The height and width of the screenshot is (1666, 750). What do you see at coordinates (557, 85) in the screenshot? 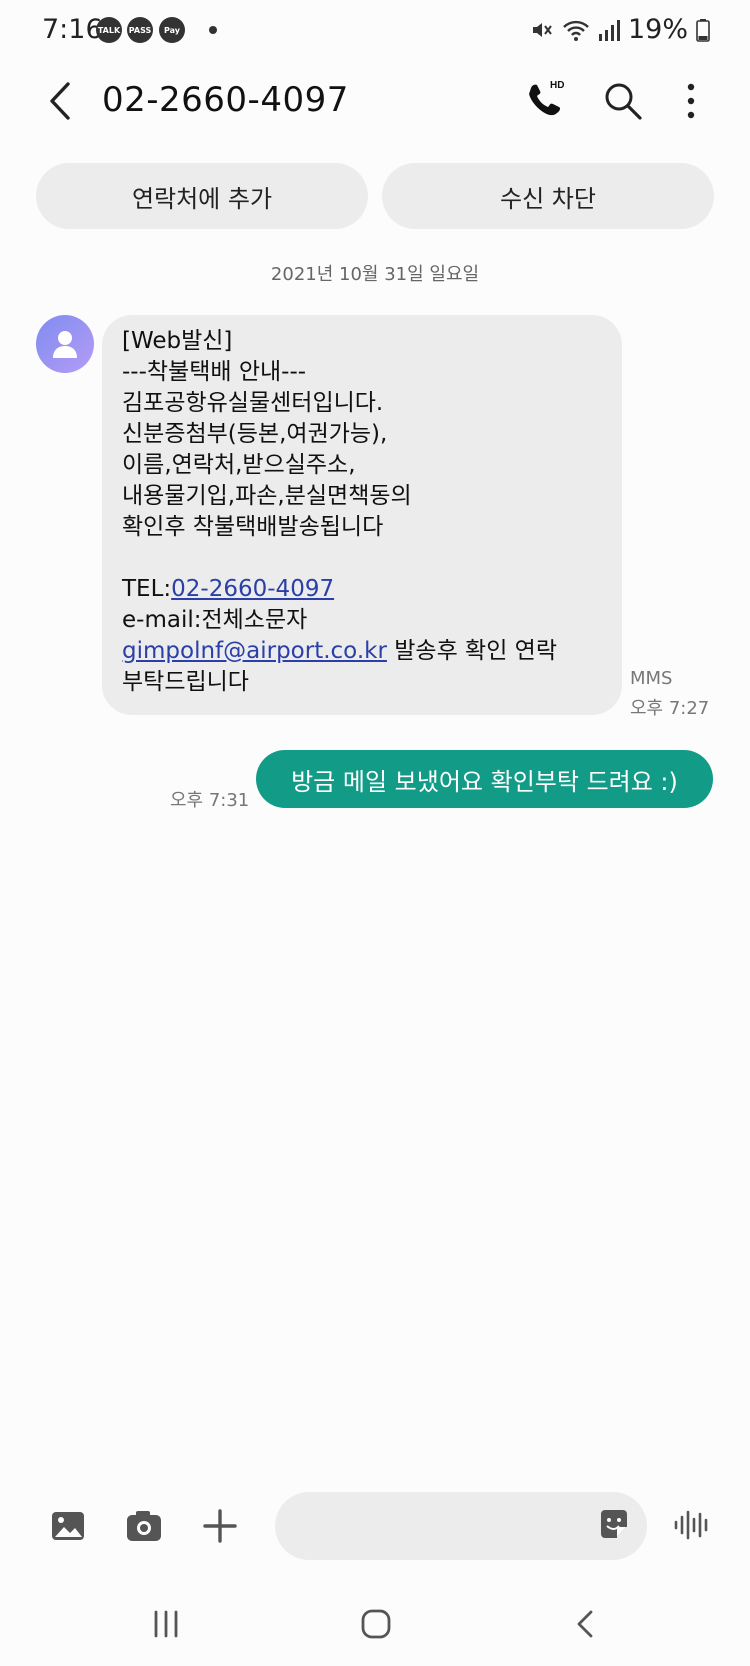
I see `hd-label: HD` at bounding box center [557, 85].